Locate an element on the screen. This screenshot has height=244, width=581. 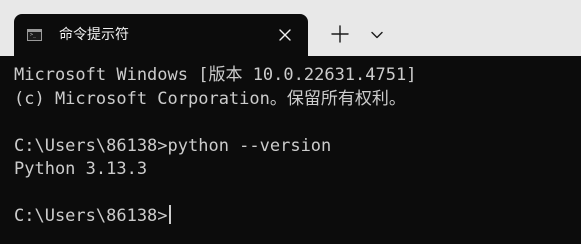
prompt-line: C:\Users\86138> is located at coordinates (293, 217).